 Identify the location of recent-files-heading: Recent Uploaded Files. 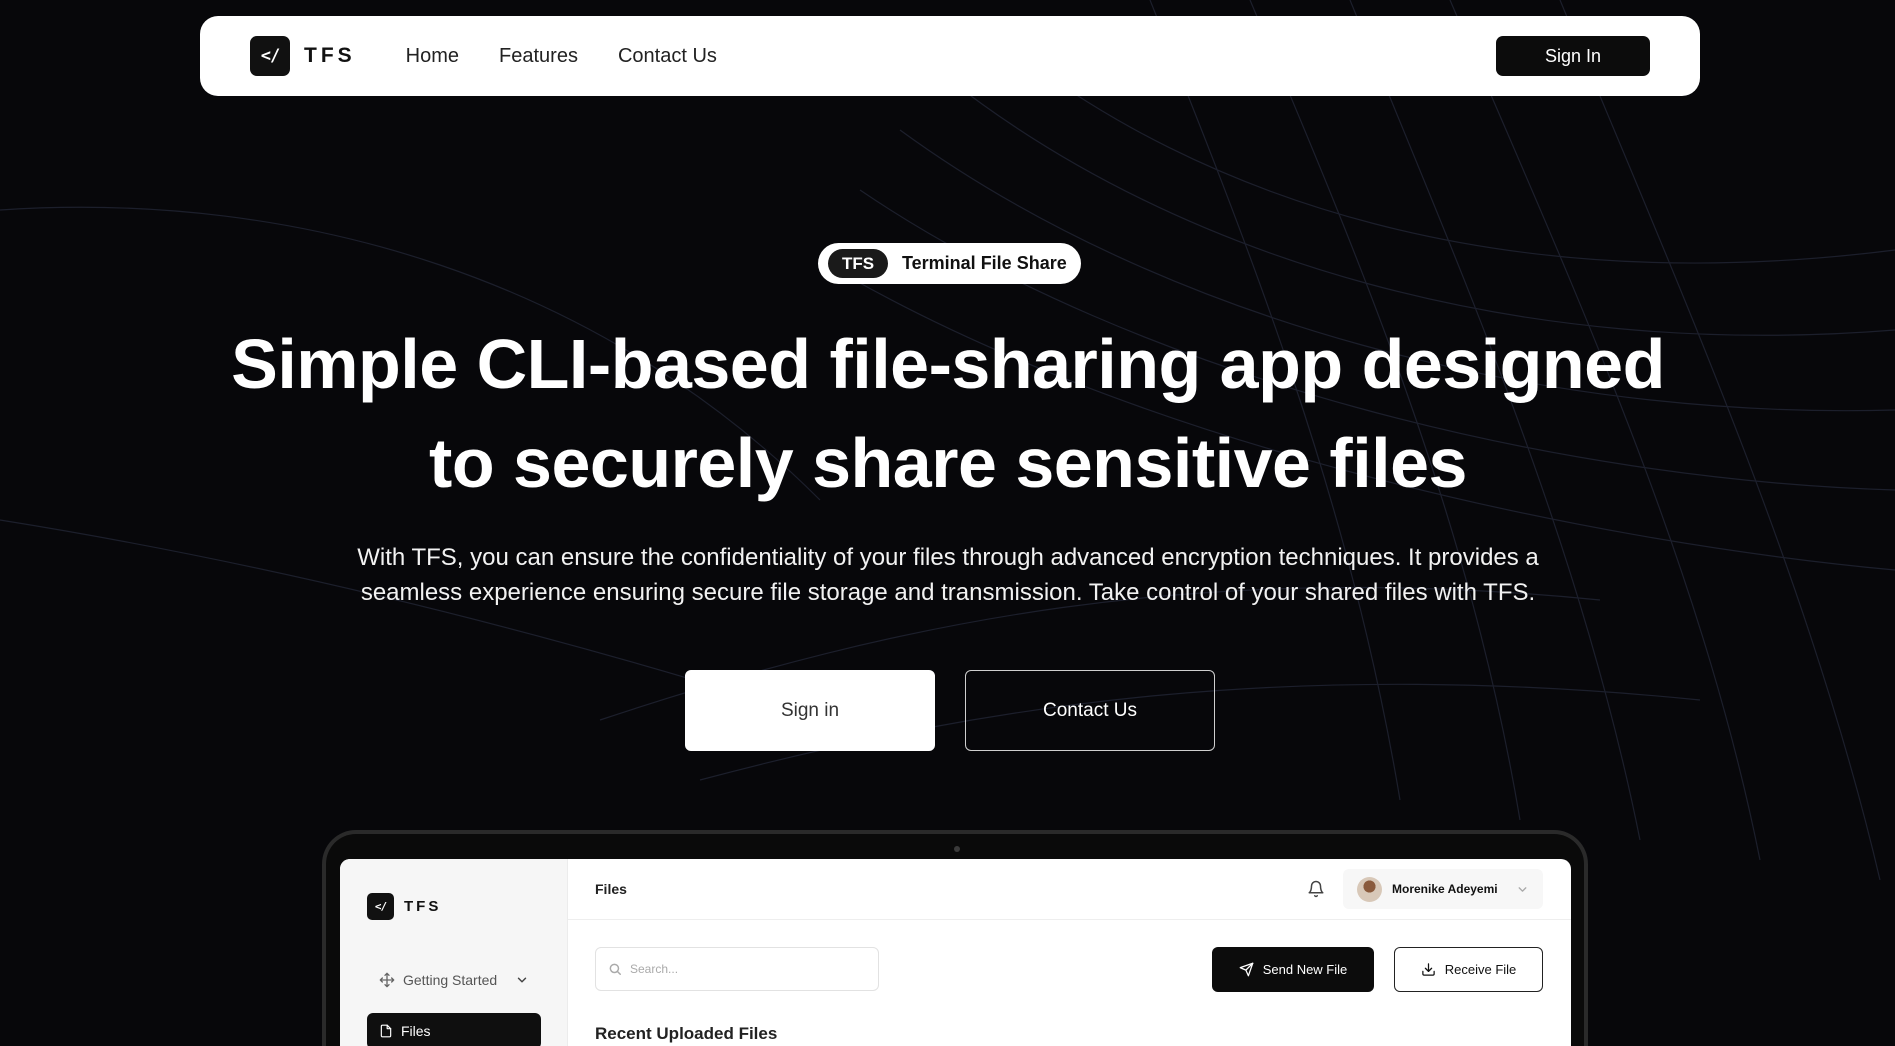
(686, 1033).